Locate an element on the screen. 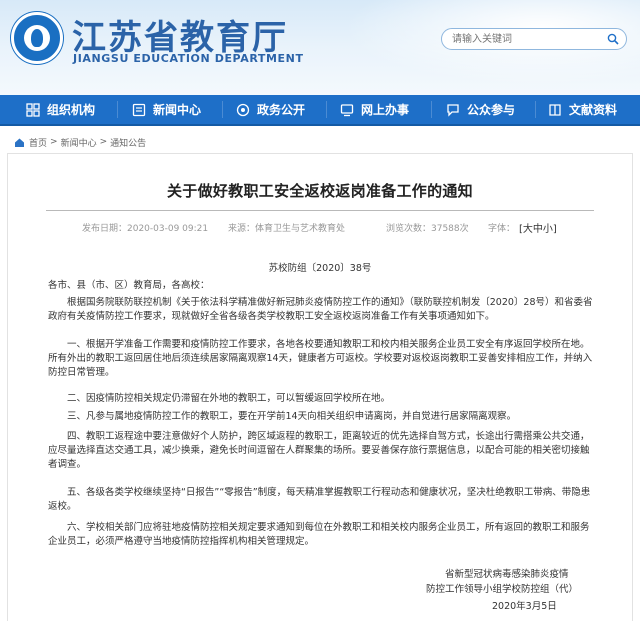 The image size is (640, 621). signature-line-2: 防控工作领导小组学校防控组（代） is located at coordinates (502, 589).